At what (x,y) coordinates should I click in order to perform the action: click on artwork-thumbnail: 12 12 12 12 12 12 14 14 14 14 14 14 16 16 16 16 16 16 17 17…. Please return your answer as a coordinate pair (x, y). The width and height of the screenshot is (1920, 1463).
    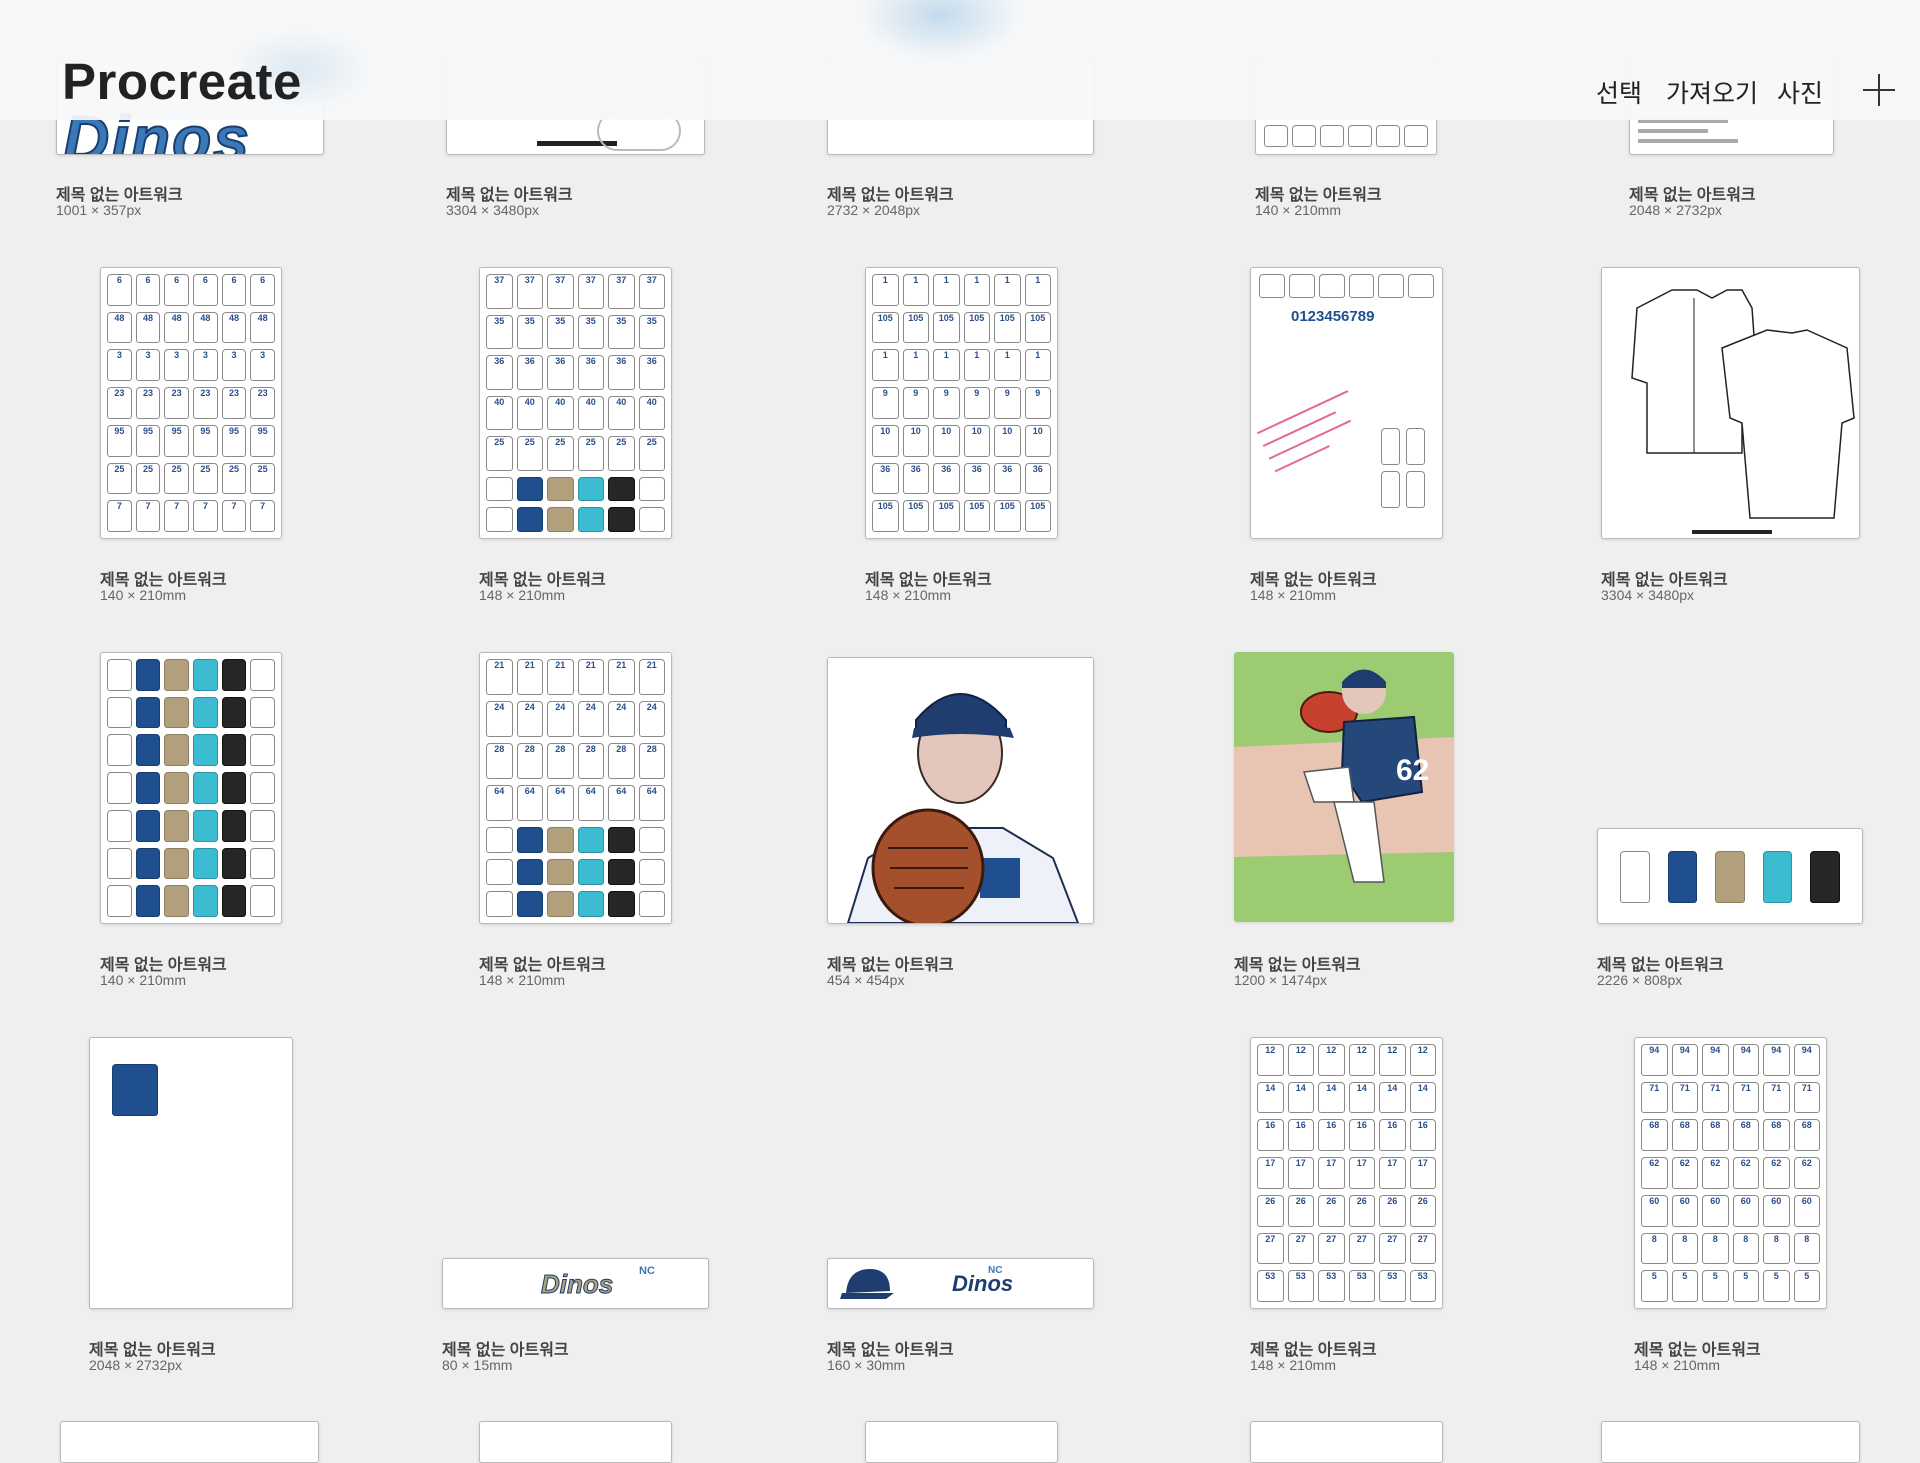
    Looking at the image, I should click on (1346, 1173).